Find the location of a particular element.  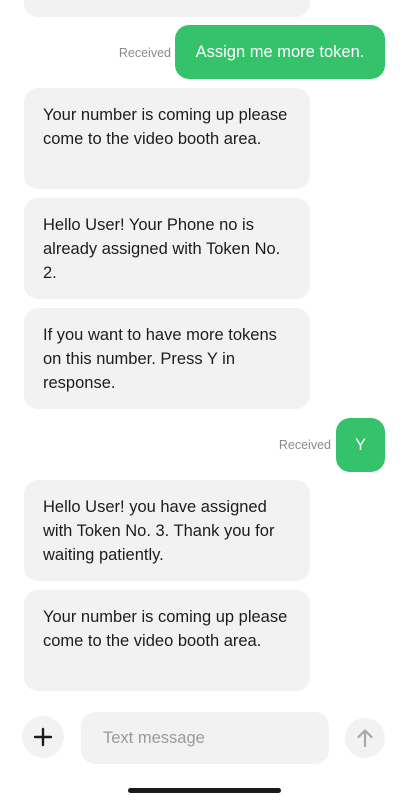

send-button is located at coordinates (365, 738).